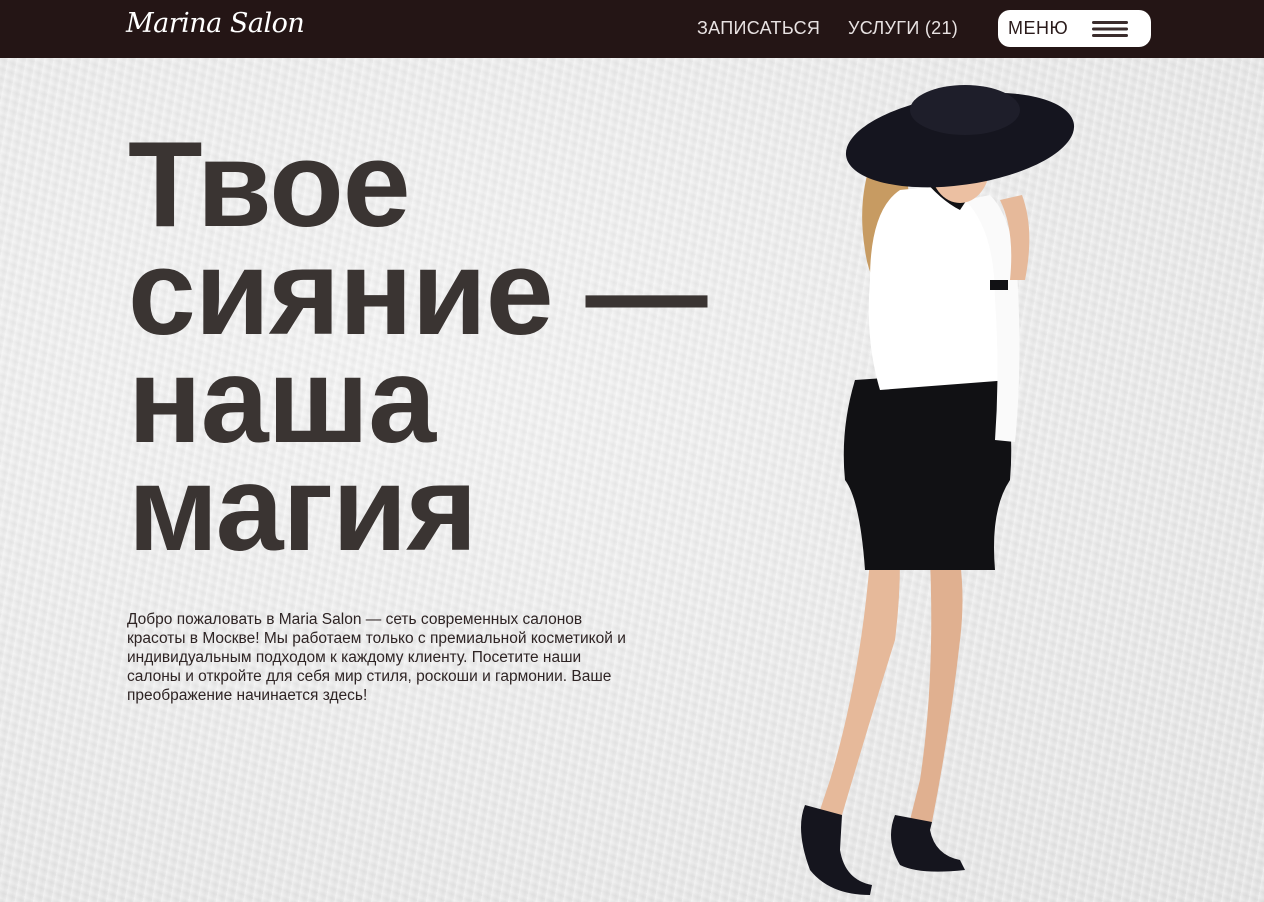 The height and width of the screenshot is (902, 1264). Describe the element at coordinates (303, 508) in the screenshot. I see `headline-line: магия` at that location.